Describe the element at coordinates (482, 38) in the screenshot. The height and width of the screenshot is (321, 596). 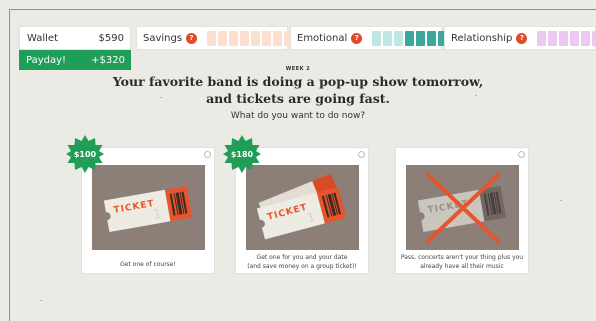
I see `relationship-label: Relationship` at that location.